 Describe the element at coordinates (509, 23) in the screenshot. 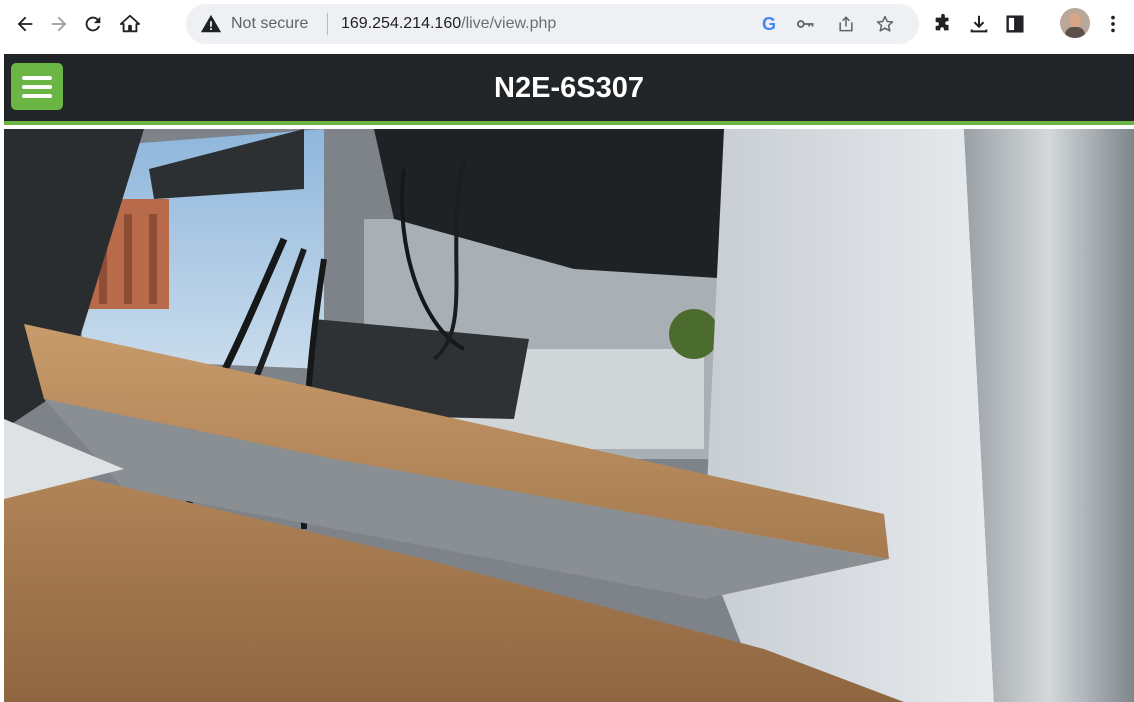

I see `url-path: /live/view.php` at that location.